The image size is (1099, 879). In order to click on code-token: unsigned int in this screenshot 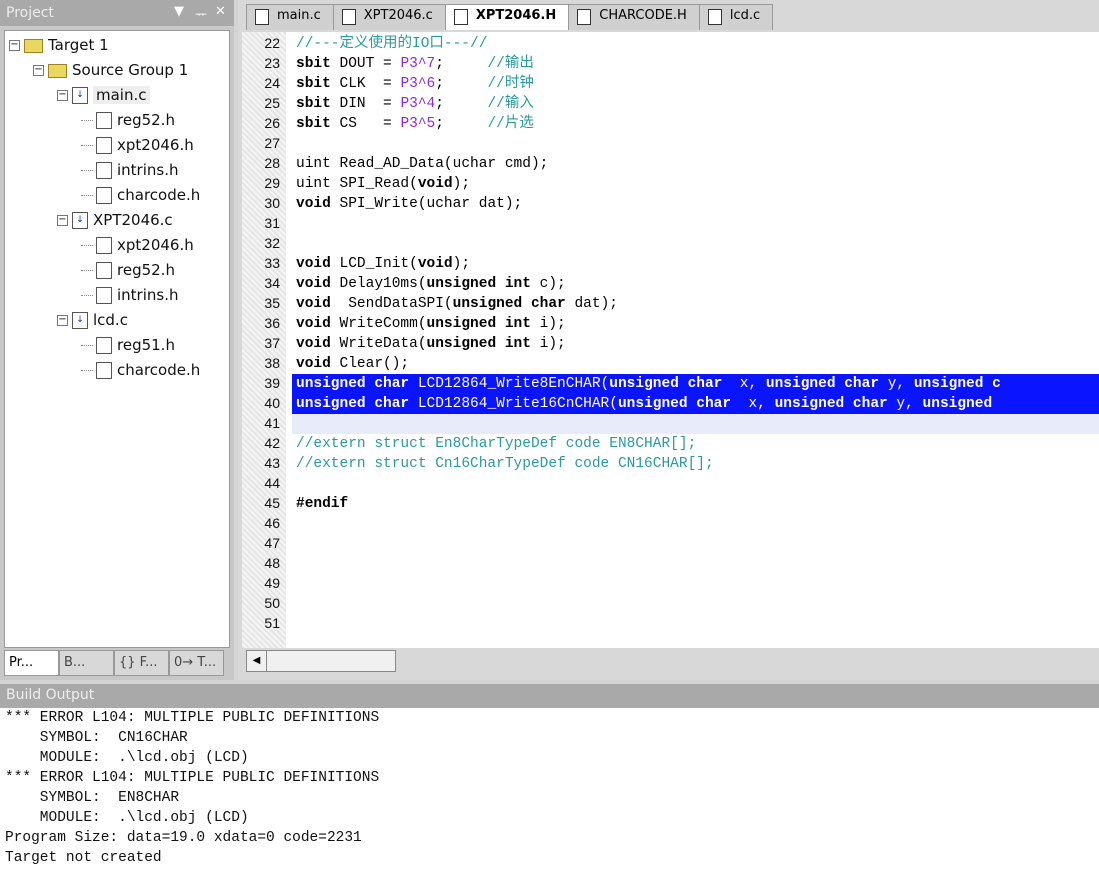, I will do `click(478, 324)`.